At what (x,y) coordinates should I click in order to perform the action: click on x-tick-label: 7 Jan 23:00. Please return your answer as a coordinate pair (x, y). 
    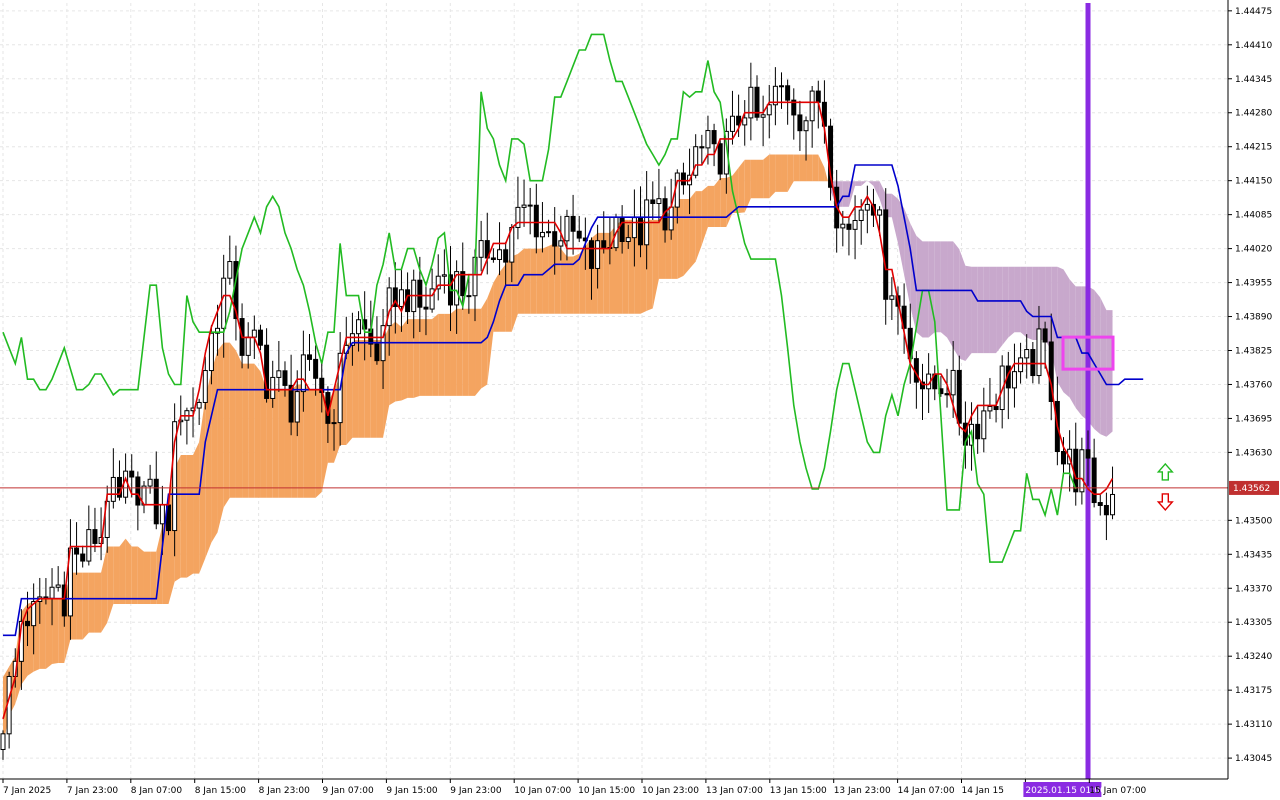
    Looking at the image, I should click on (93, 791).